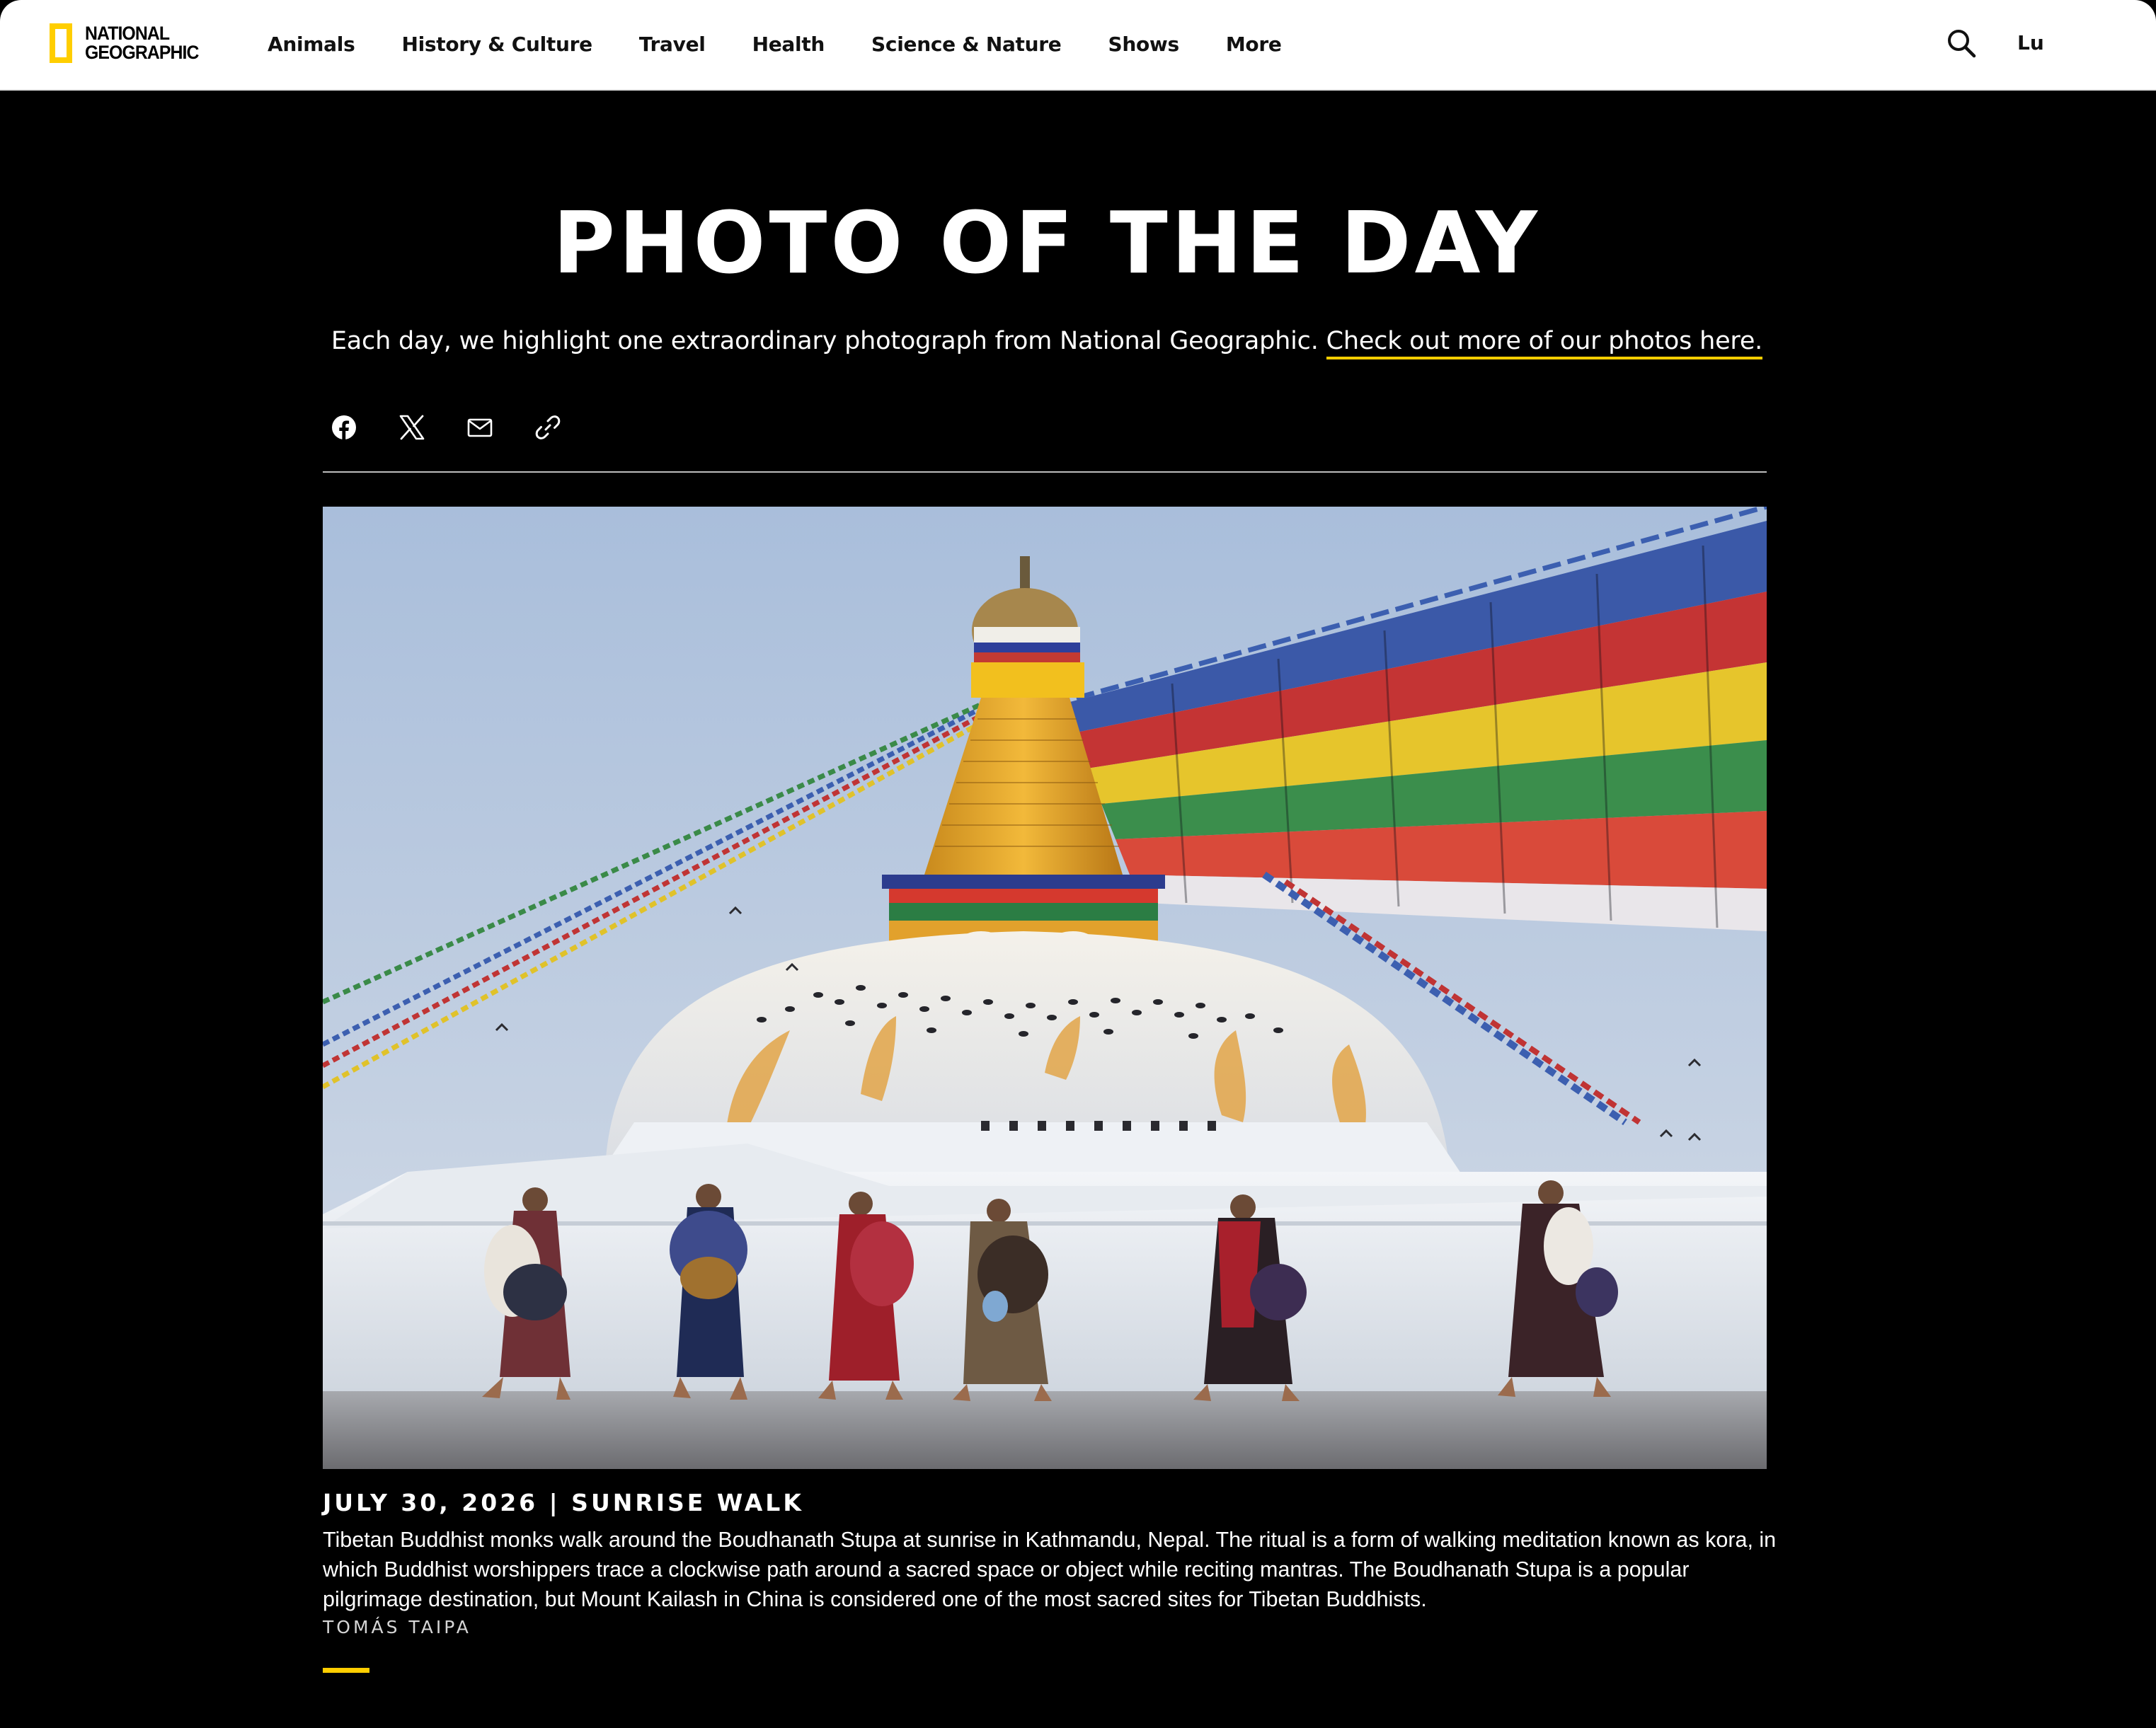 The image size is (2156, 1728). I want to click on logo-line-2: Geographic, so click(142, 52).